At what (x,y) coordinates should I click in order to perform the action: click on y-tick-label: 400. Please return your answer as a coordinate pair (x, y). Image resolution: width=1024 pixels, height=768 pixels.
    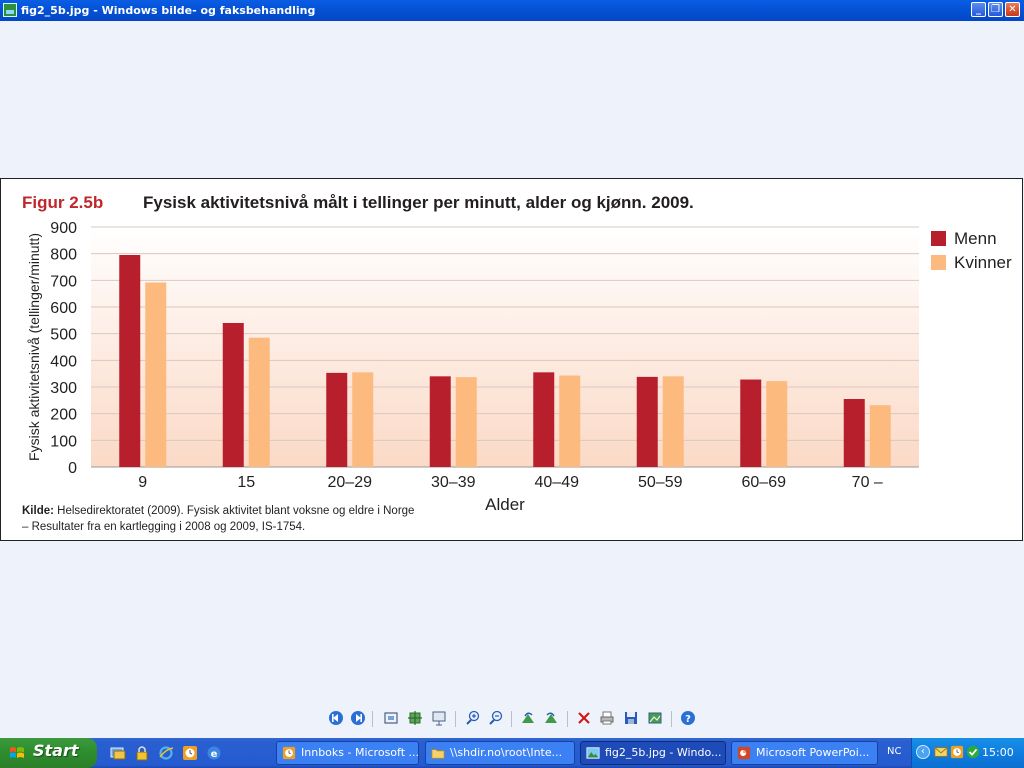
    Looking at the image, I should click on (63, 361).